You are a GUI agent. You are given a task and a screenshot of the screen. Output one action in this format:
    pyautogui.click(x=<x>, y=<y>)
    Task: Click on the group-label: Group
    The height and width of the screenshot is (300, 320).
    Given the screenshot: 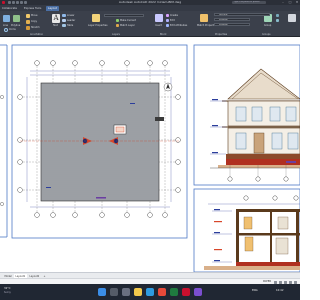 What is the action you would take?
    pyautogui.click(x=267, y=25)
    